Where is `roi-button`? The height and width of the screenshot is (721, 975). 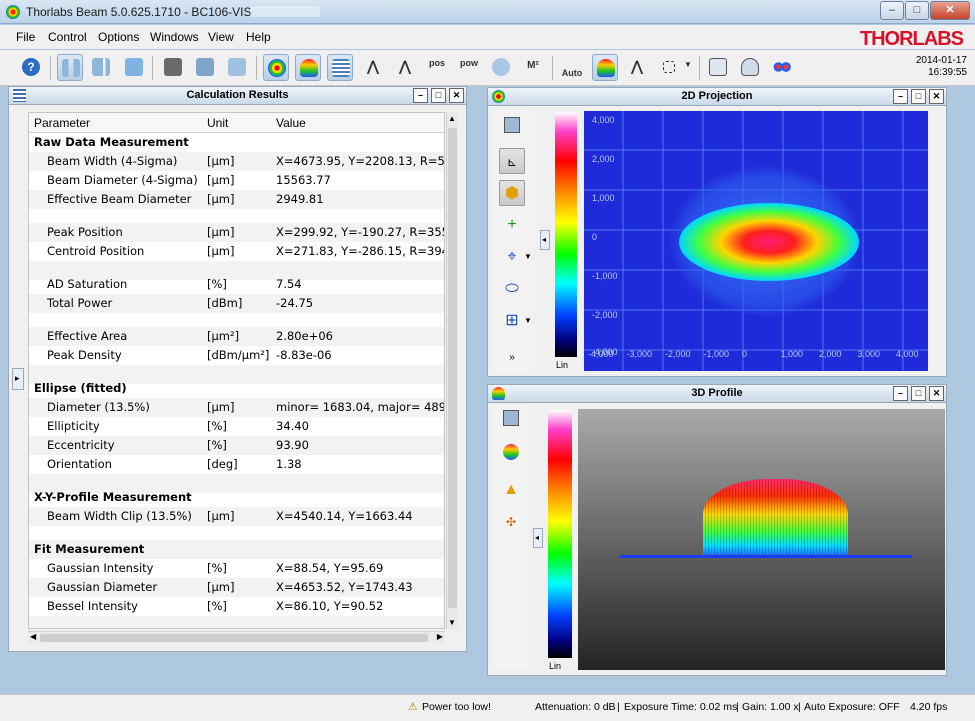 roi-button is located at coordinates (669, 67).